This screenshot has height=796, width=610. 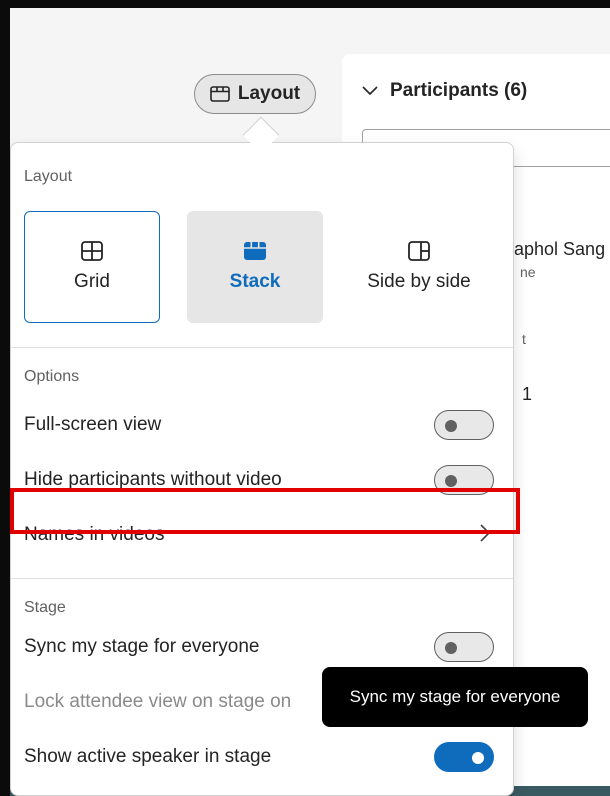 I want to click on side-by-side-icon, so click(x=419, y=251).